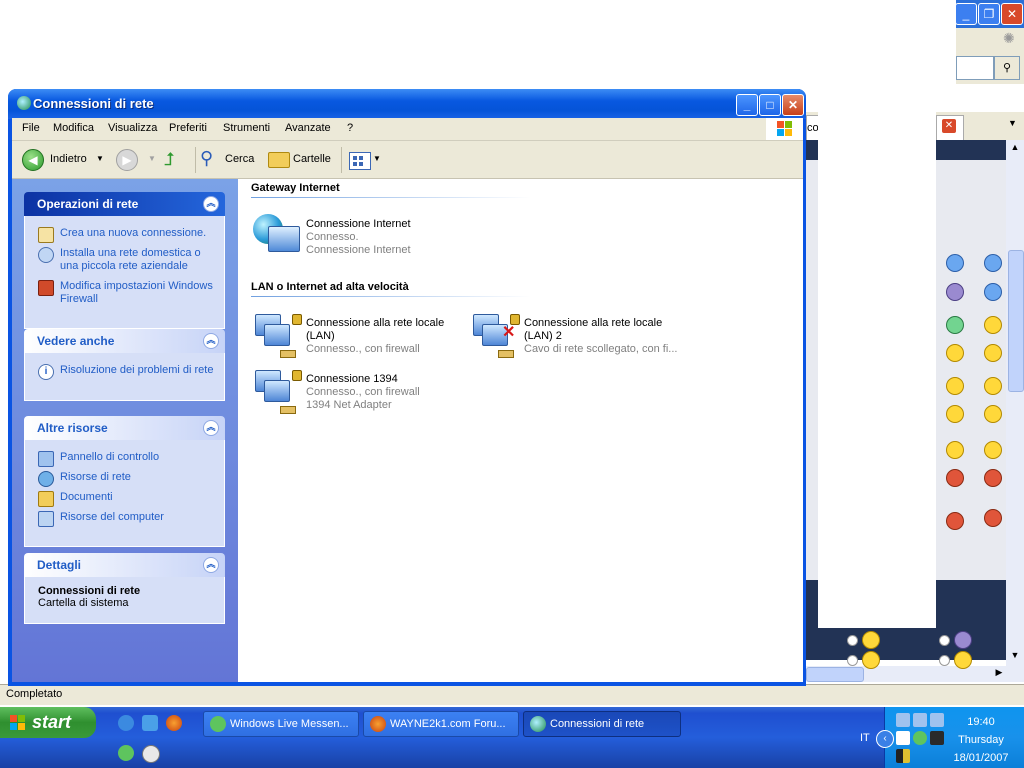 This screenshot has width=1024, height=768. I want to click on close-button: ✕, so click(793, 105).